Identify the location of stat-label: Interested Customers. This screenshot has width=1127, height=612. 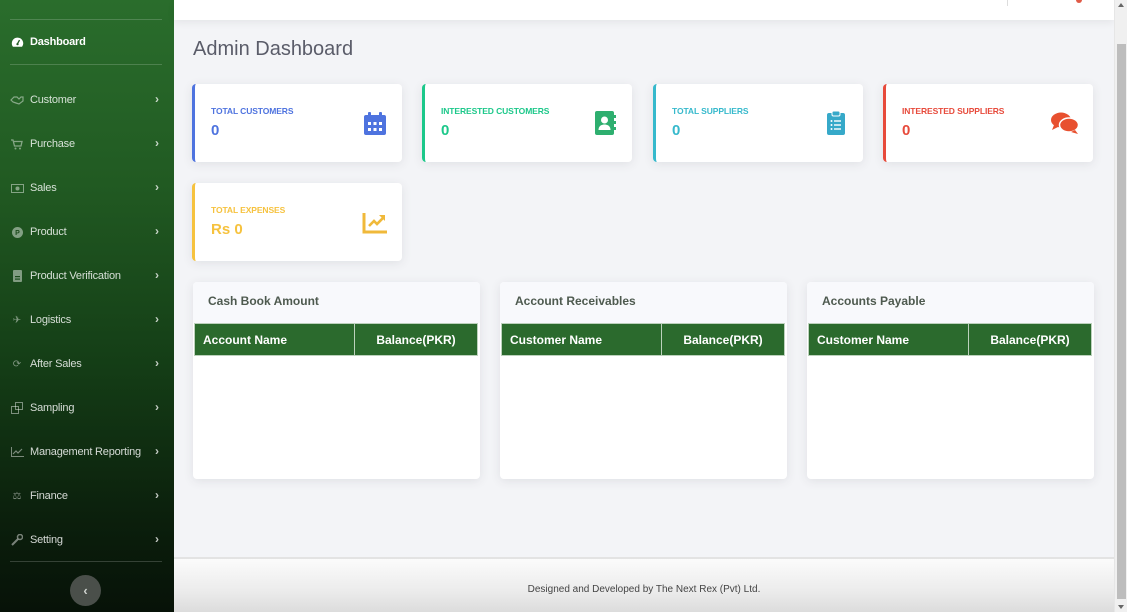
(495, 111).